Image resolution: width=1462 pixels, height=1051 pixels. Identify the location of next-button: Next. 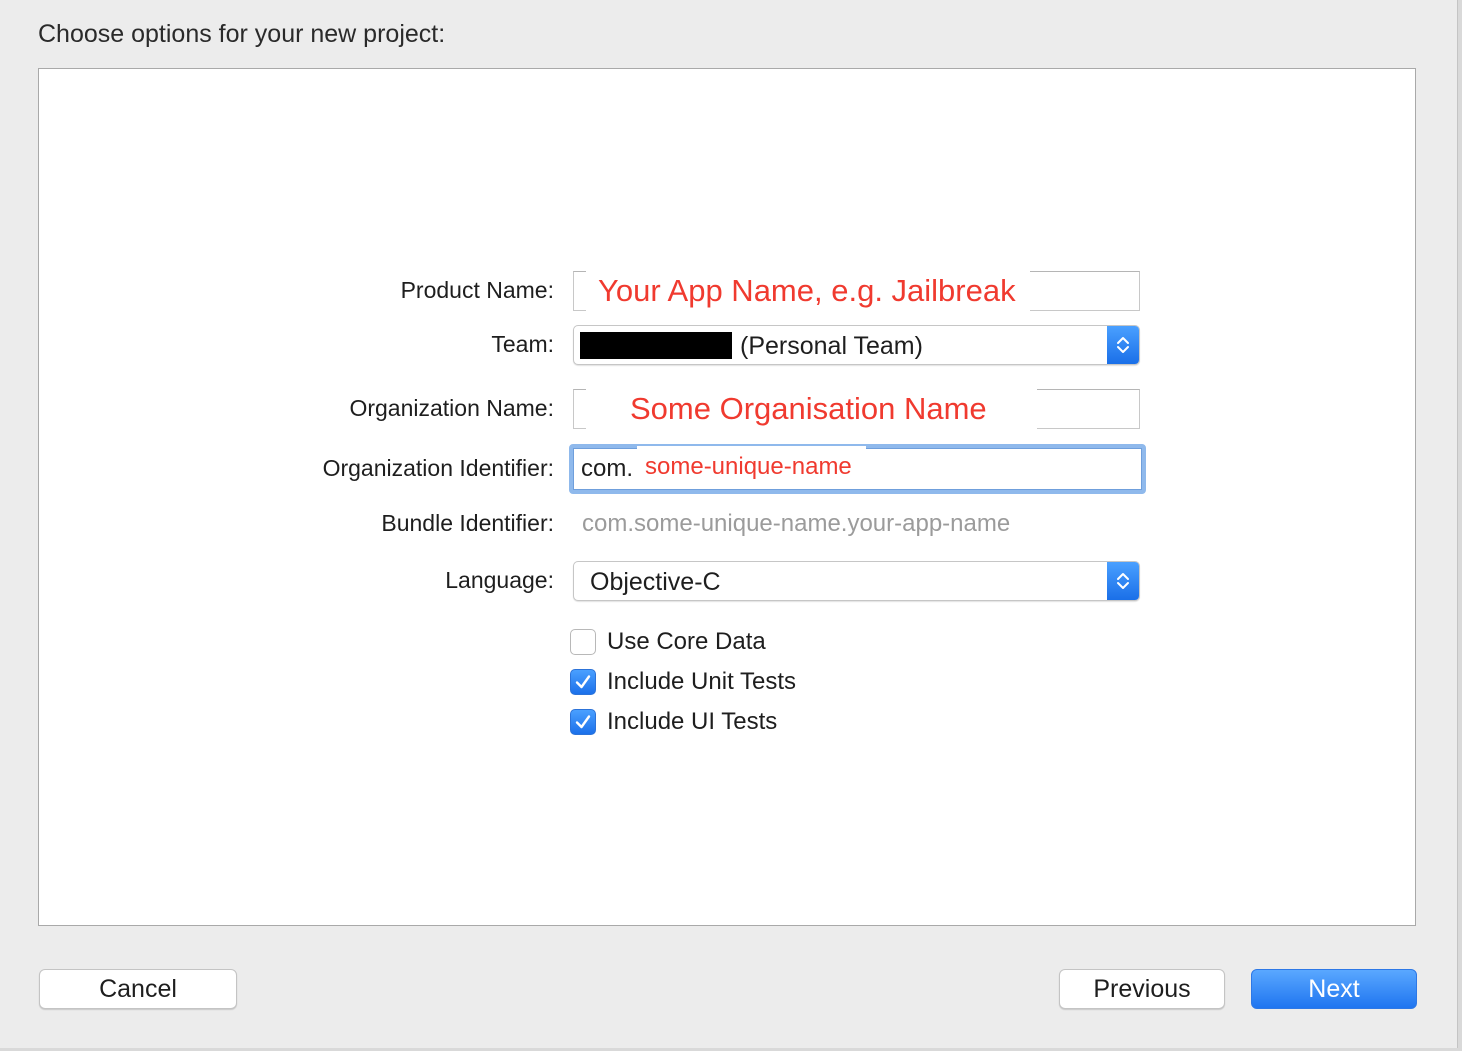
(1334, 989).